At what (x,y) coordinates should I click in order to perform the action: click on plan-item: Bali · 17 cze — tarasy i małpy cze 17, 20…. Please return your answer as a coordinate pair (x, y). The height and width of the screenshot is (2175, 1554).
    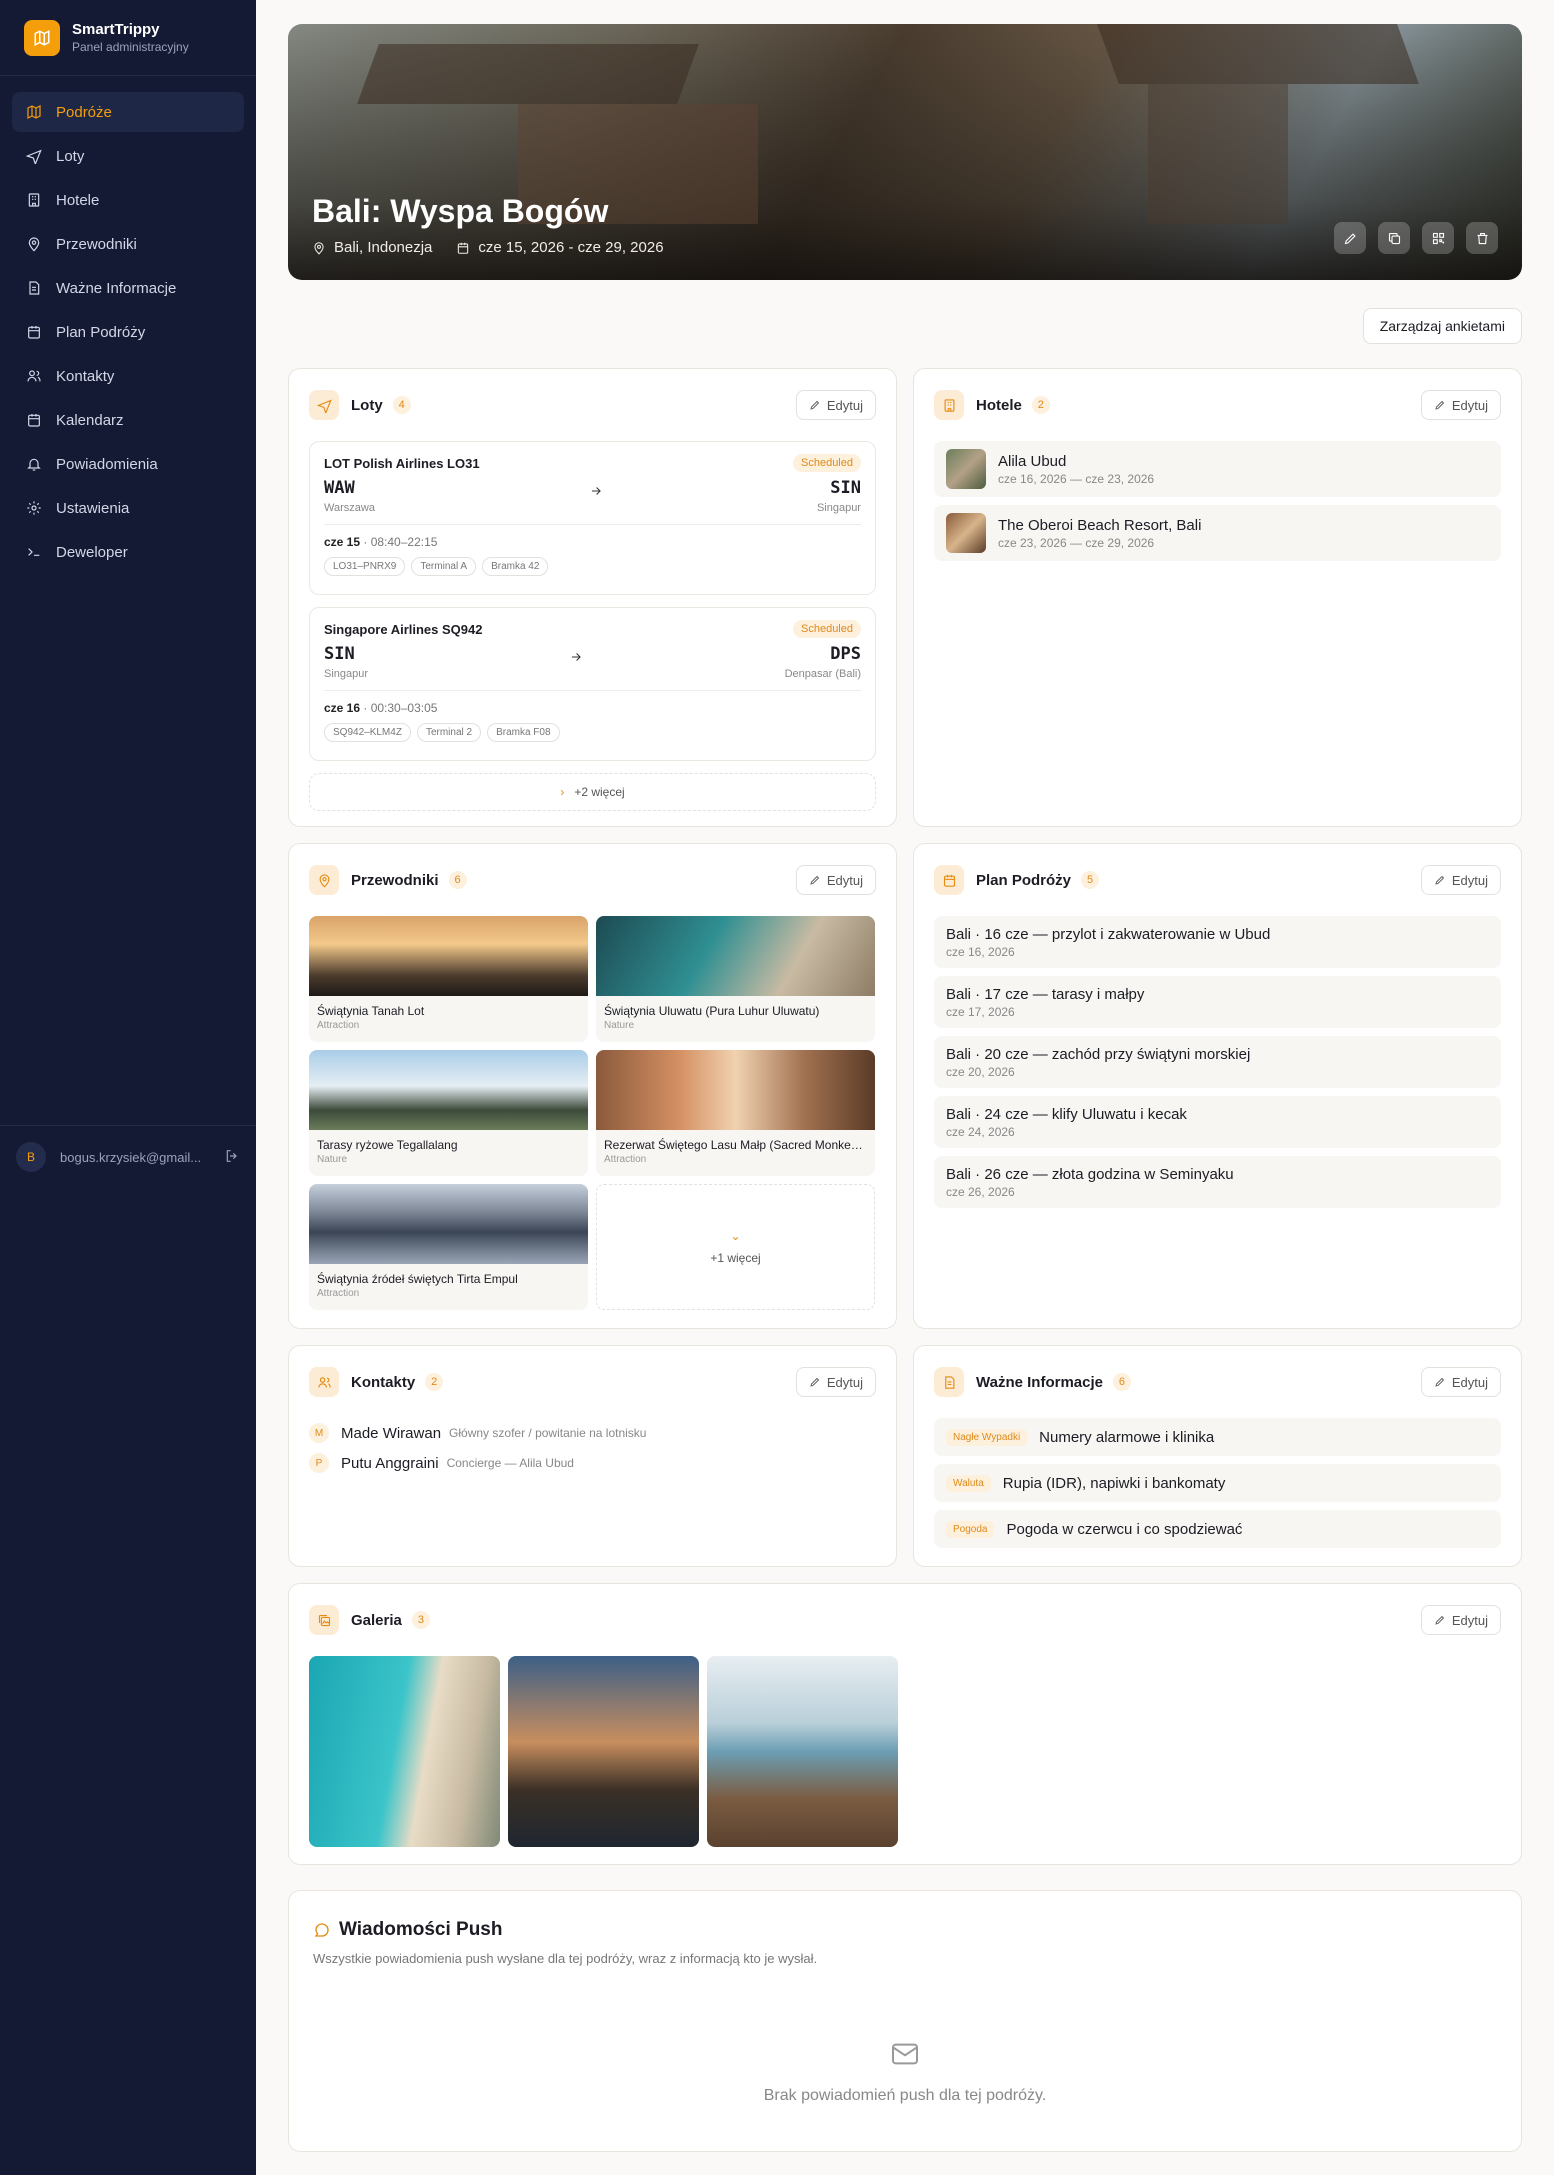
    Looking at the image, I should click on (1217, 1002).